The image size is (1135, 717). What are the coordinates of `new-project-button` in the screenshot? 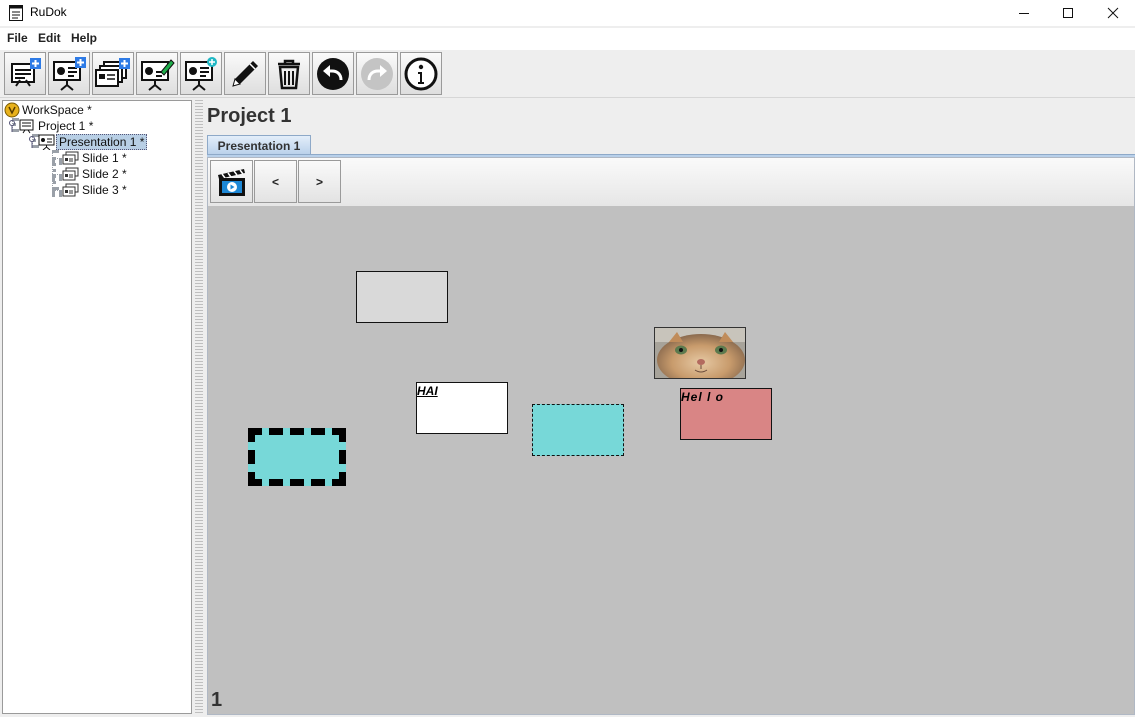 It's located at (25, 73).